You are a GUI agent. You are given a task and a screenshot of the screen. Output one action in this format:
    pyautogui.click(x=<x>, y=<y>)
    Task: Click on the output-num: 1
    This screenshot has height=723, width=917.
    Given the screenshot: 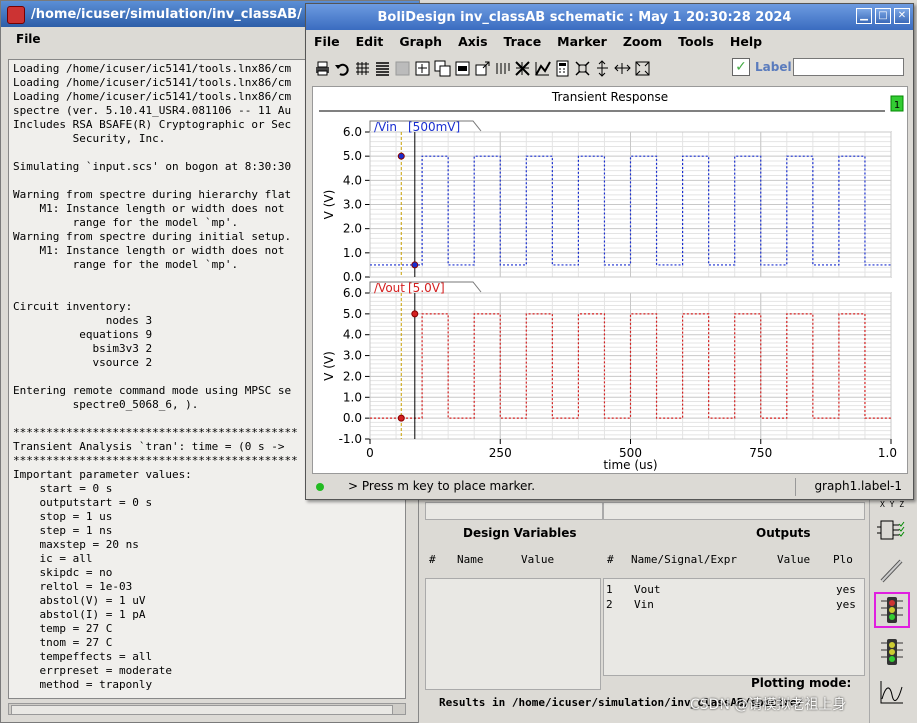 What is the action you would take?
    pyautogui.click(x=609, y=589)
    